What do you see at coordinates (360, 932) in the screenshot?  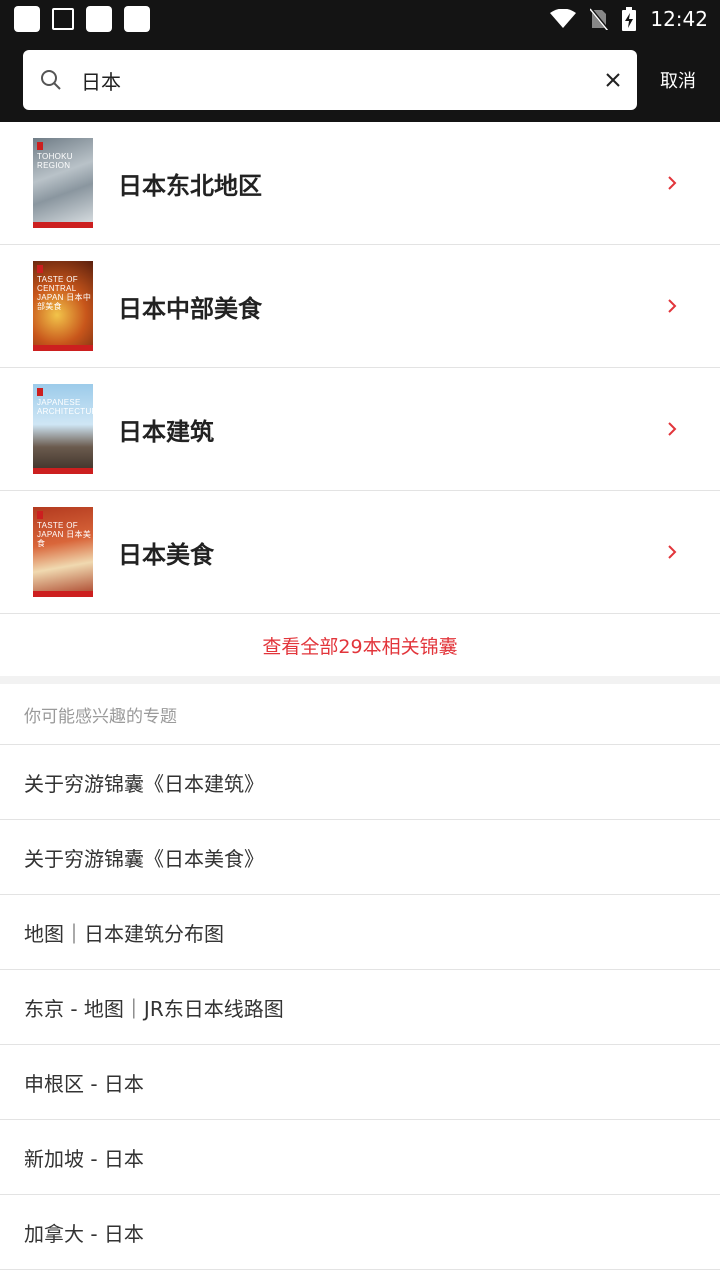 I see `topic-item: 地图｜日本建筑分布图` at bounding box center [360, 932].